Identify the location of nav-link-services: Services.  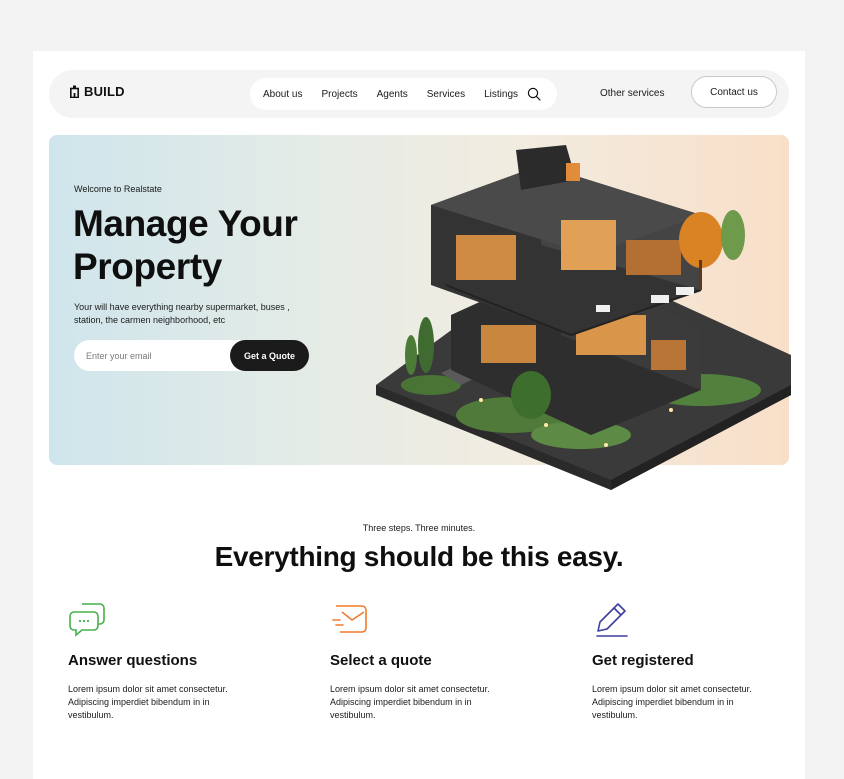
(446, 94).